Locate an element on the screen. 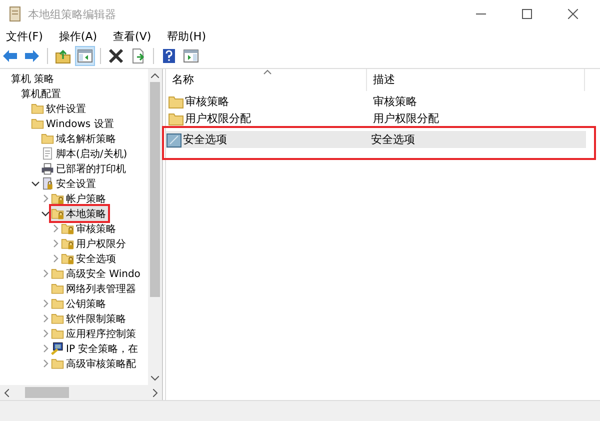 This screenshot has width=600, height=421. tree-item: 安全选项 is located at coordinates (89, 258).